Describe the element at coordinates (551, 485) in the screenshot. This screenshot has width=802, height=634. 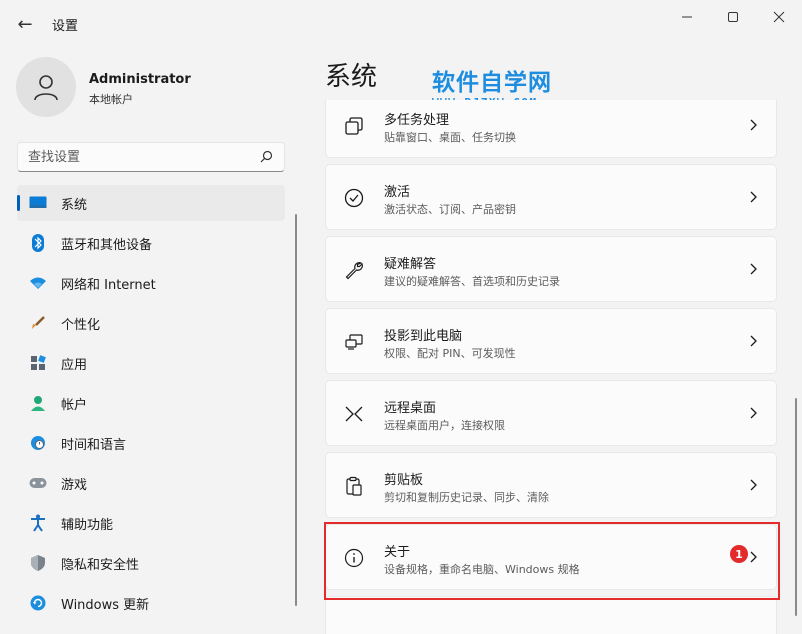
I see `setting-card-clipboard: 剪贴板 剪切和复制历史记录、同步、清除` at that location.